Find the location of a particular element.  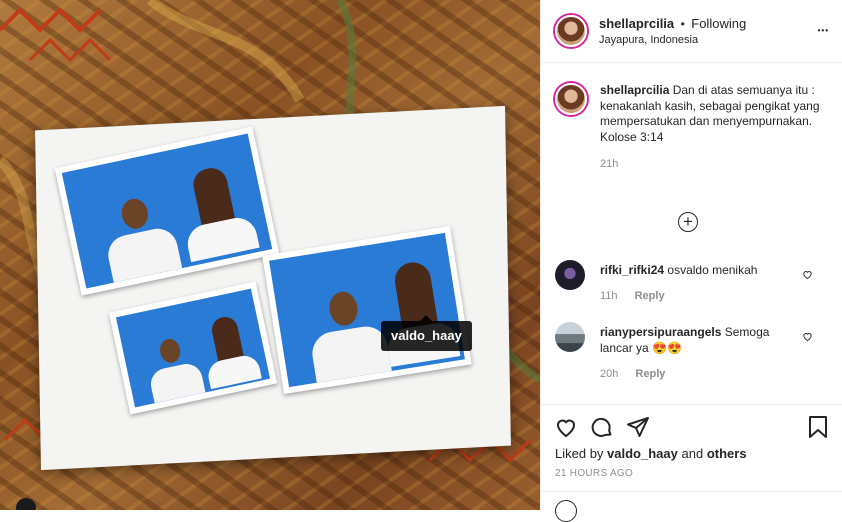

user-tag: valdo_haay is located at coordinates (426, 333).